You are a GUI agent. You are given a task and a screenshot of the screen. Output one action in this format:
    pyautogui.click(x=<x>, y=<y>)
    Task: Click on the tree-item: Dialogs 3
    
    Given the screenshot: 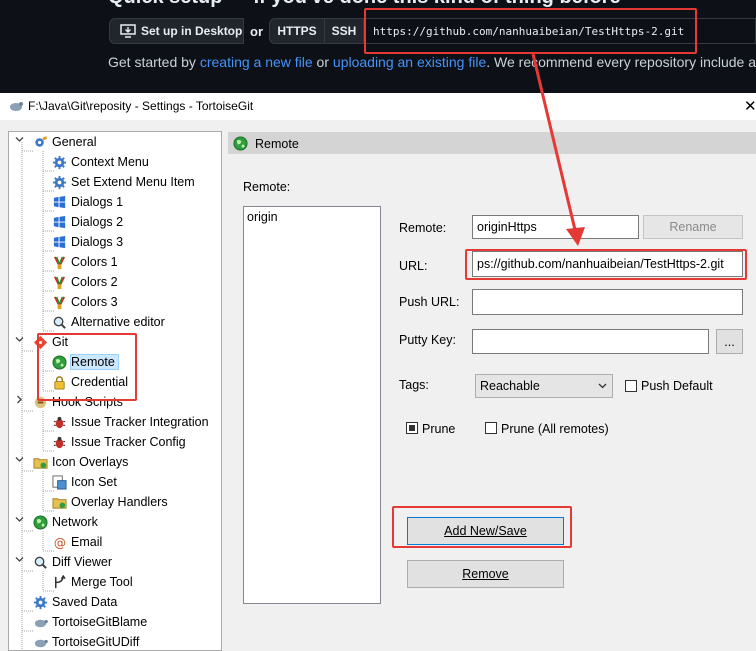 What is the action you would take?
    pyautogui.click(x=87, y=242)
    